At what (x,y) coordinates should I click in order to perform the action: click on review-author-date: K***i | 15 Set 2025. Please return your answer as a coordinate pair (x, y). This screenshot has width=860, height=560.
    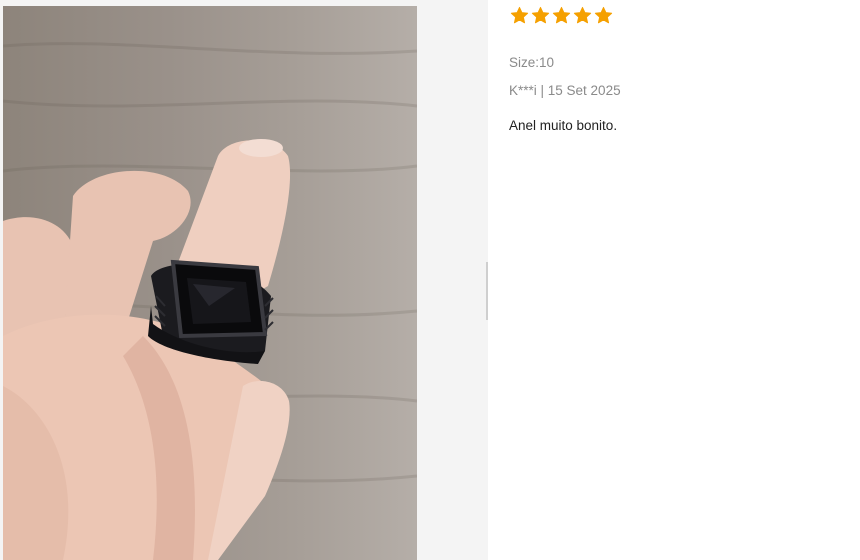
    Looking at the image, I should click on (565, 90).